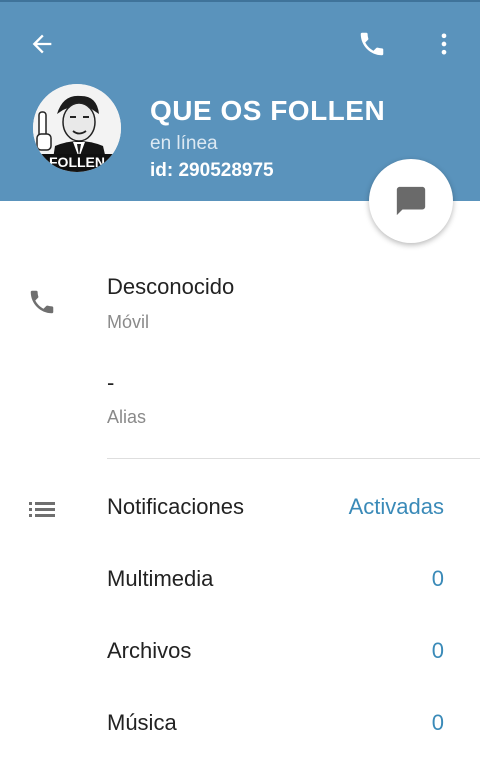 The height and width of the screenshot is (764, 480). I want to click on notifications-label: Notificaciones, so click(175, 507).